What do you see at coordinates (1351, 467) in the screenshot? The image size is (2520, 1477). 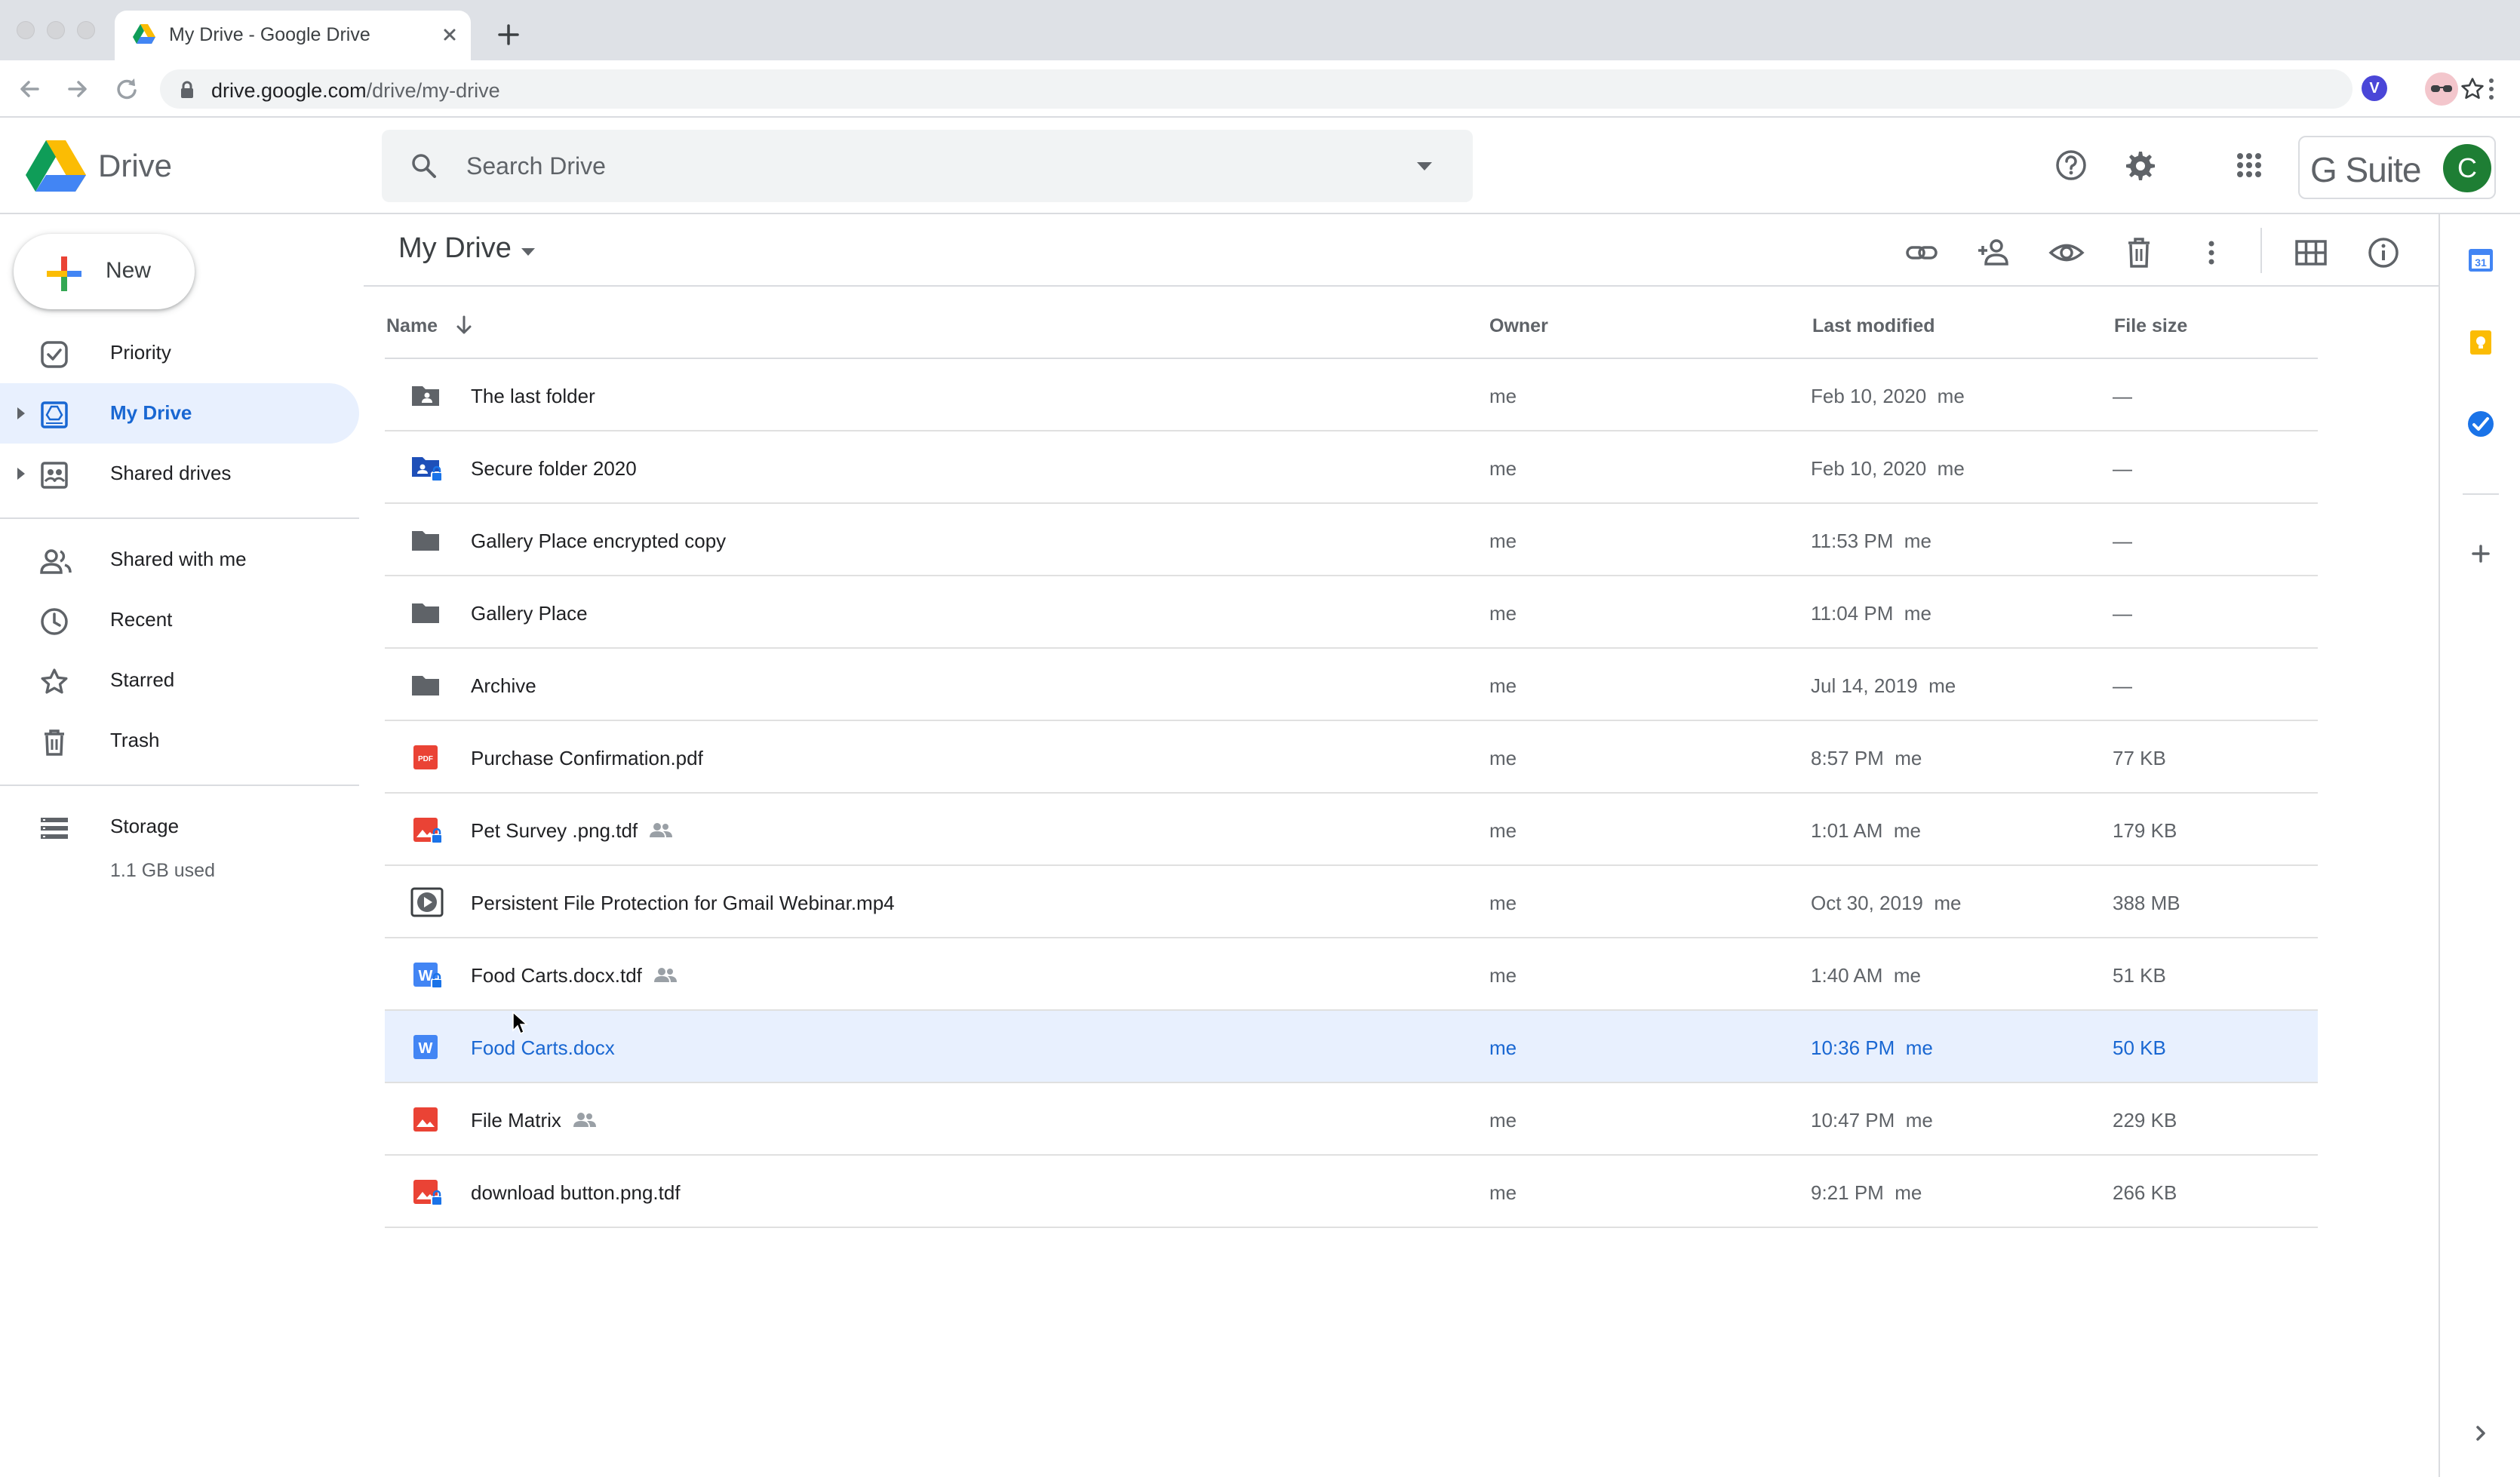 I see `file-row: Secure folder 2020 me Feb 10, 2020 me —` at bounding box center [1351, 467].